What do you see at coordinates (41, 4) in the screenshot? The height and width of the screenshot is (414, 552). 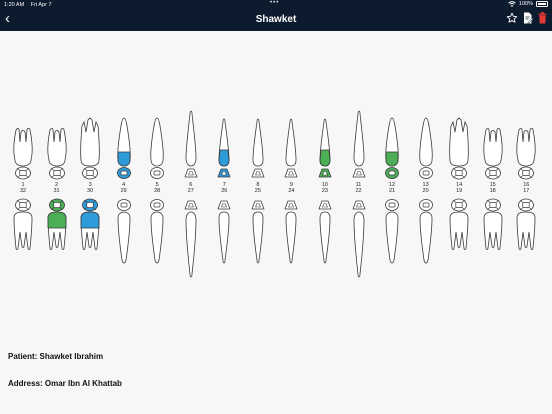 I see `status-date: Fri Apr 7` at bounding box center [41, 4].